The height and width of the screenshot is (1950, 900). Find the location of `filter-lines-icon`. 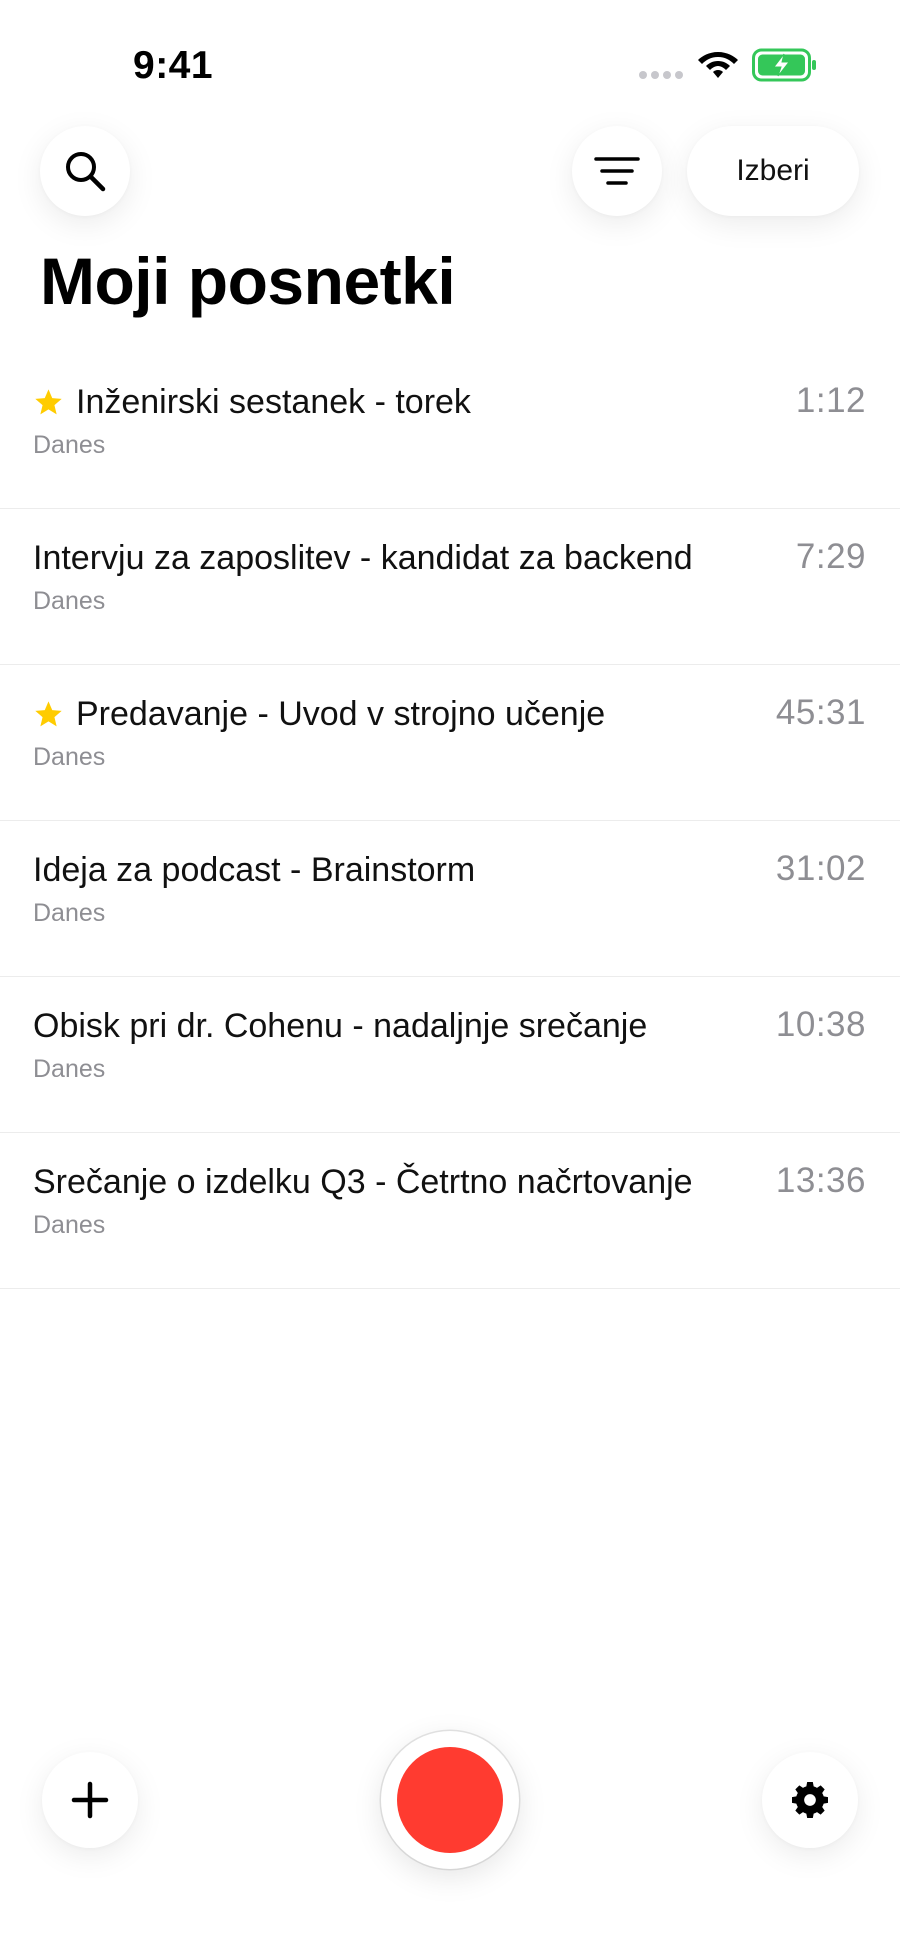

filter-lines-icon is located at coordinates (617, 171).